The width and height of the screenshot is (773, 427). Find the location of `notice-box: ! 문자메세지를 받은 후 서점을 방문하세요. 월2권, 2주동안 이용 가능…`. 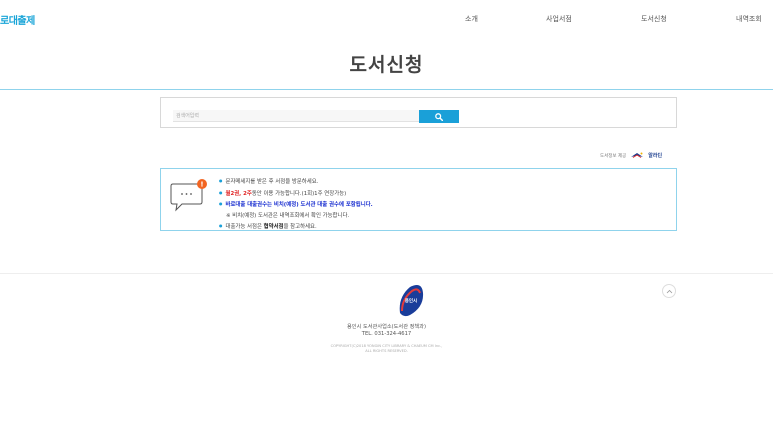

notice-box: ! 문자메세지를 받은 후 서점을 방문하세요. 월2권, 2주동안 이용 가능… is located at coordinates (418, 199).